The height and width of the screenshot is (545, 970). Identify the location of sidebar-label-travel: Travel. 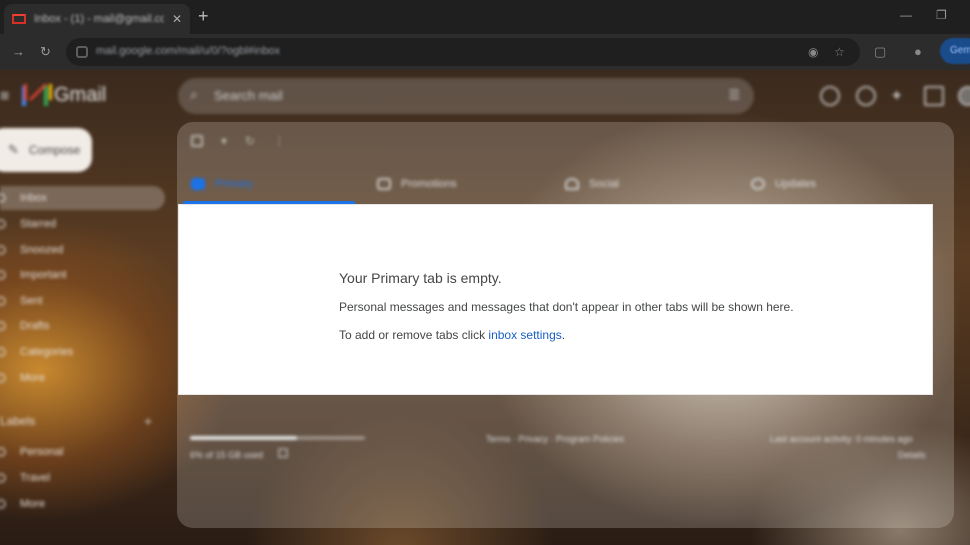
(82, 478).